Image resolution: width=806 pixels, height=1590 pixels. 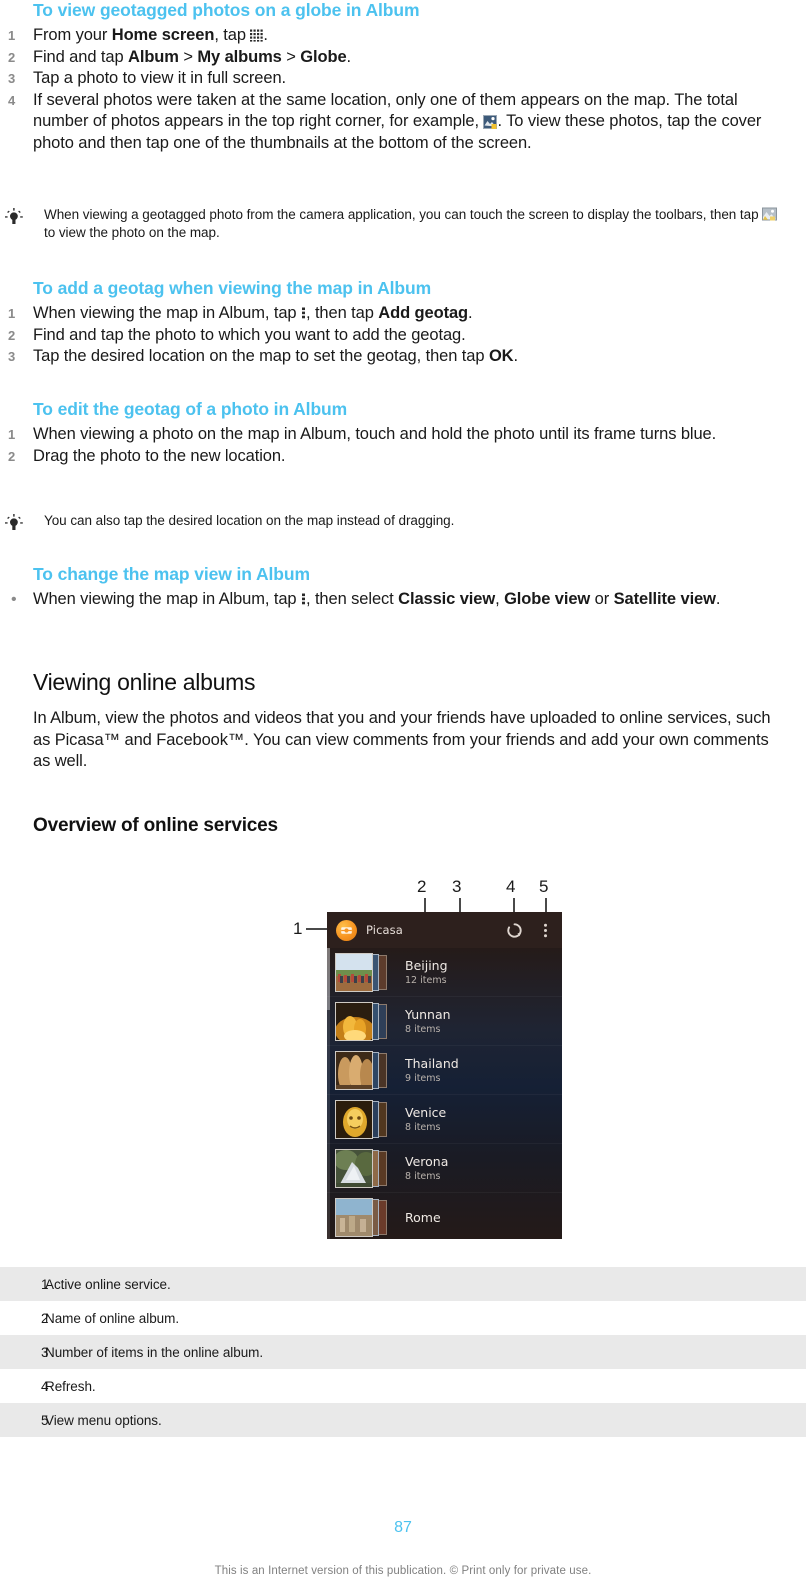 I want to click on page-title: Viewing online albums, so click(x=144, y=682).